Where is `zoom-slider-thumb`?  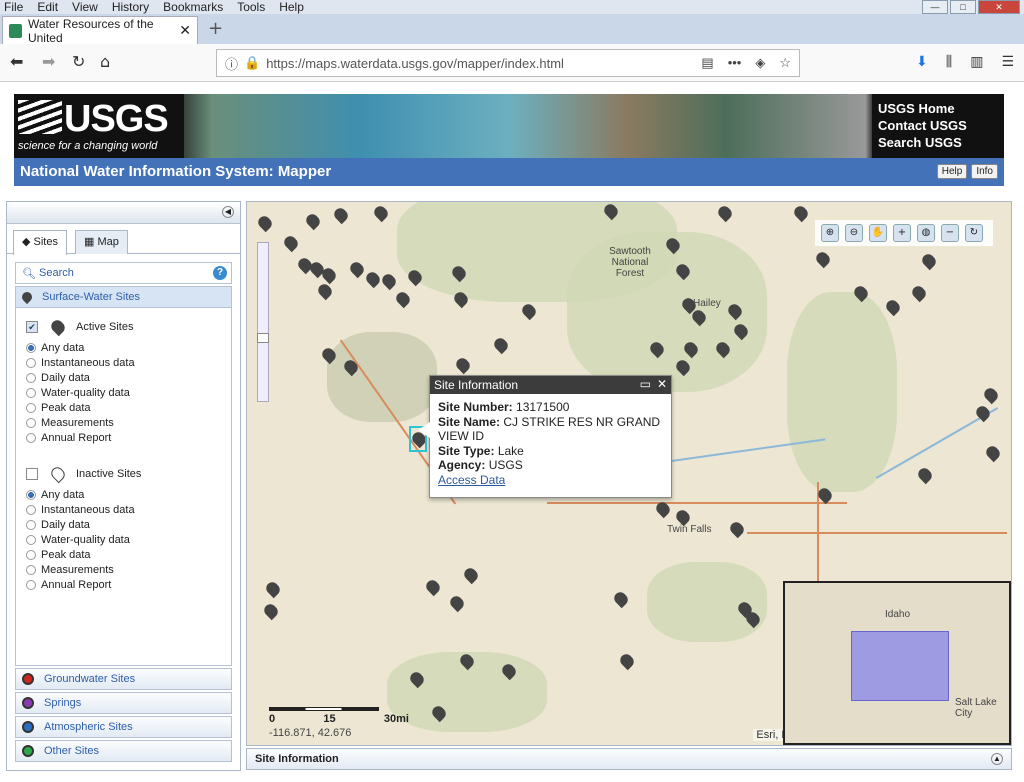 zoom-slider-thumb is located at coordinates (263, 338).